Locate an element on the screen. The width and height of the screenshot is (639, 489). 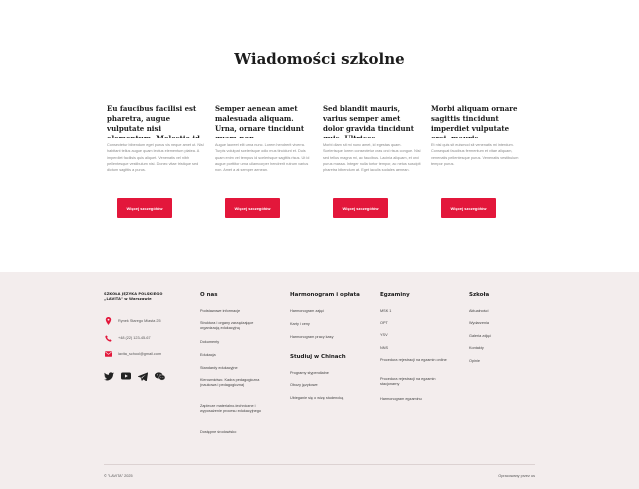
footer-link: Dostępne środowisko is located at coordinates (236, 432).